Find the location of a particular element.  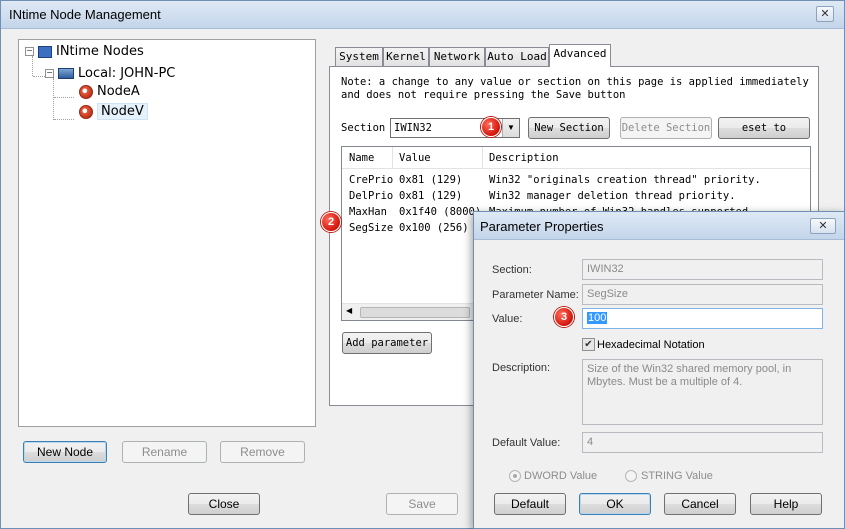

window-title: INtime Node Management is located at coordinates (85, 14).